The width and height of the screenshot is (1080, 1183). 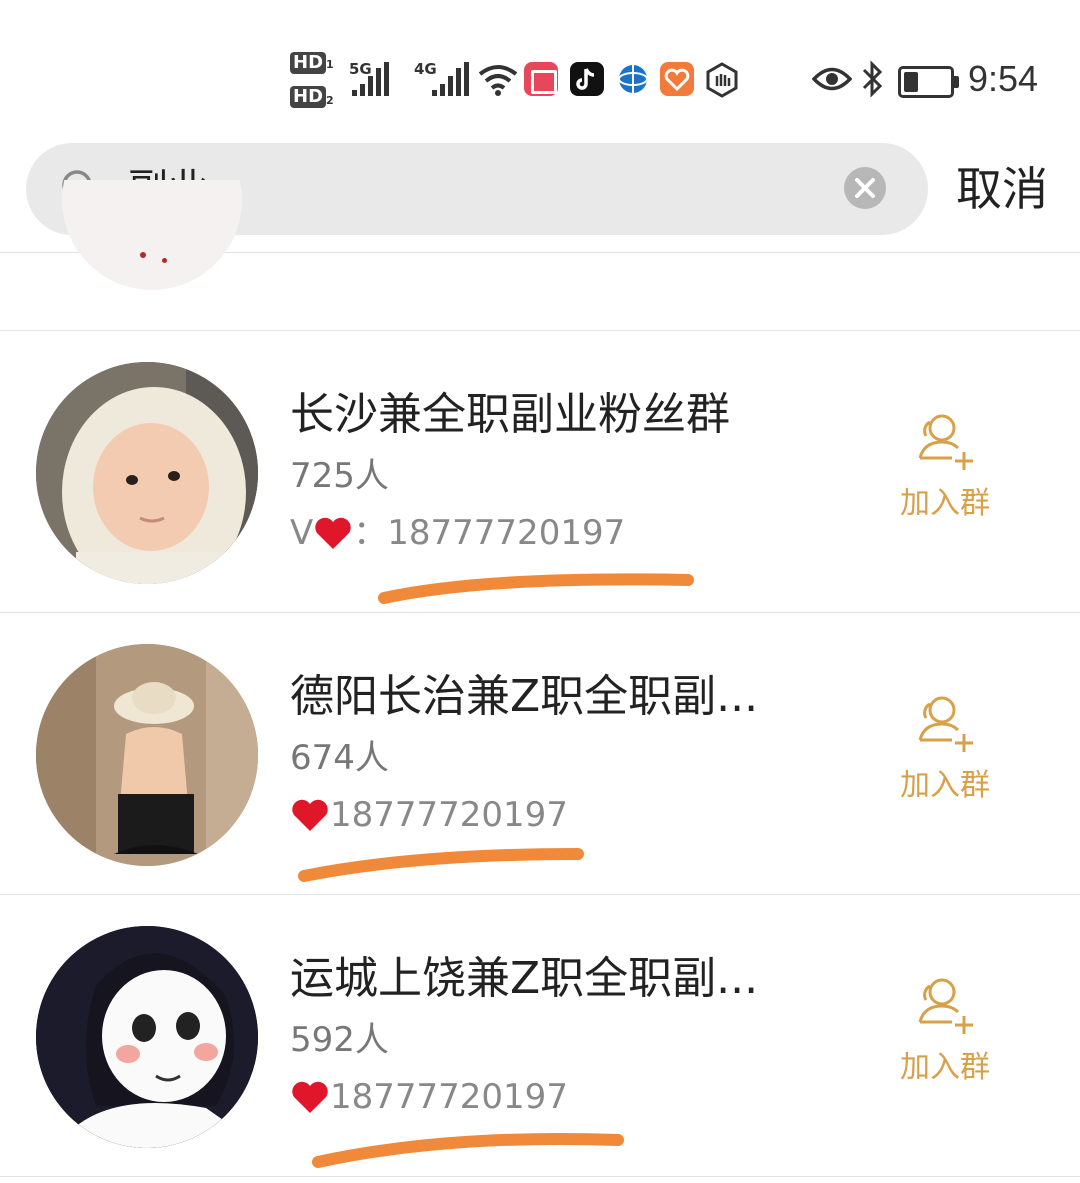 I want to click on book-app-icon, so click(x=541, y=79).